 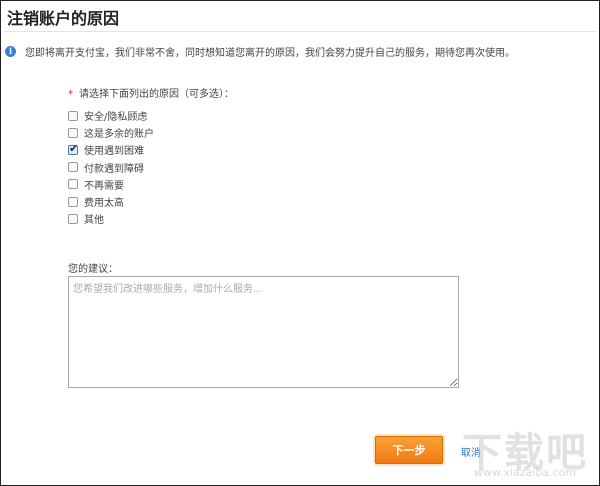 What do you see at coordinates (525, 472) in the screenshot?
I see `watermark-url: www.xiazaiba.com` at bounding box center [525, 472].